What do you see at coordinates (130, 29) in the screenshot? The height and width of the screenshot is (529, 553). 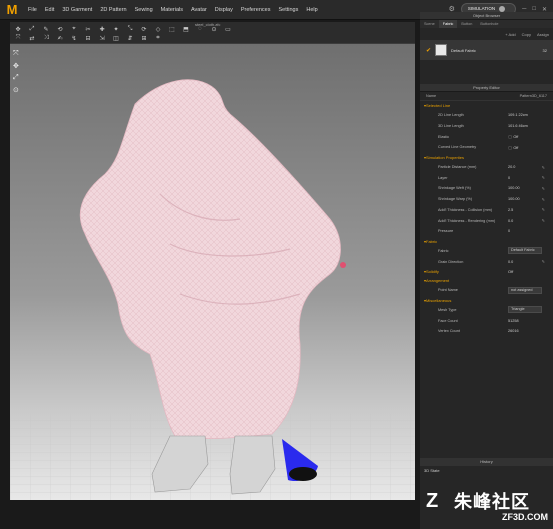 I see `tool-icon: ⤡` at bounding box center [130, 29].